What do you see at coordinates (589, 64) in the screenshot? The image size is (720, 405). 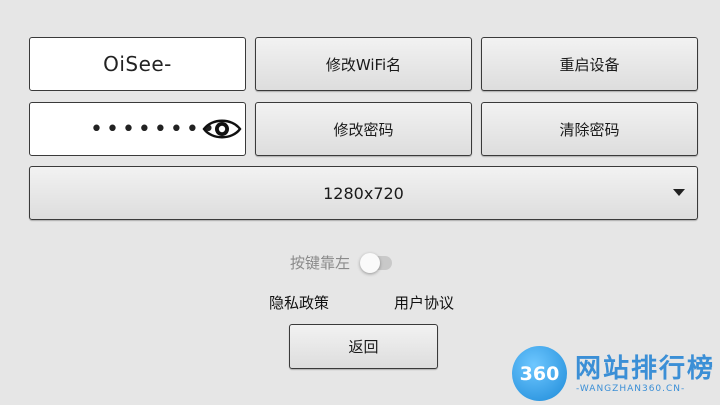 I see `reboot-device-button: 重启设备` at bounding box center [589, 64].